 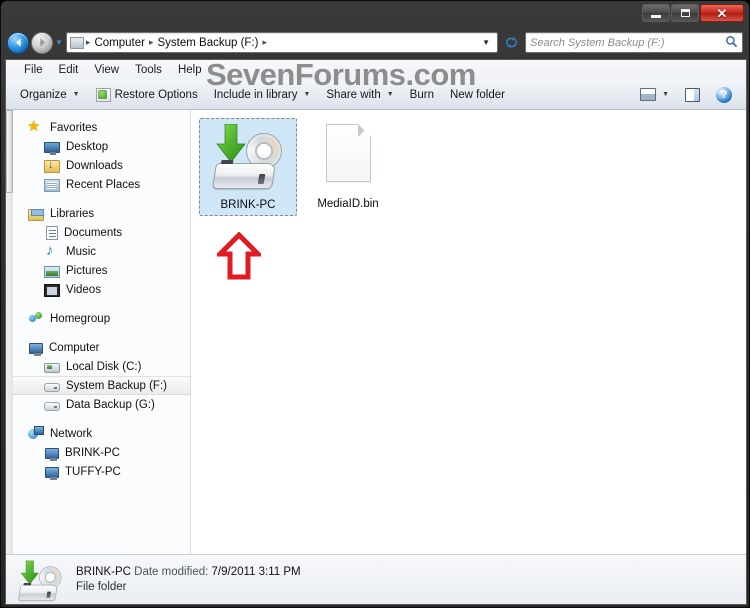 I want to click on minimize-button, so click(x=656, y=13).